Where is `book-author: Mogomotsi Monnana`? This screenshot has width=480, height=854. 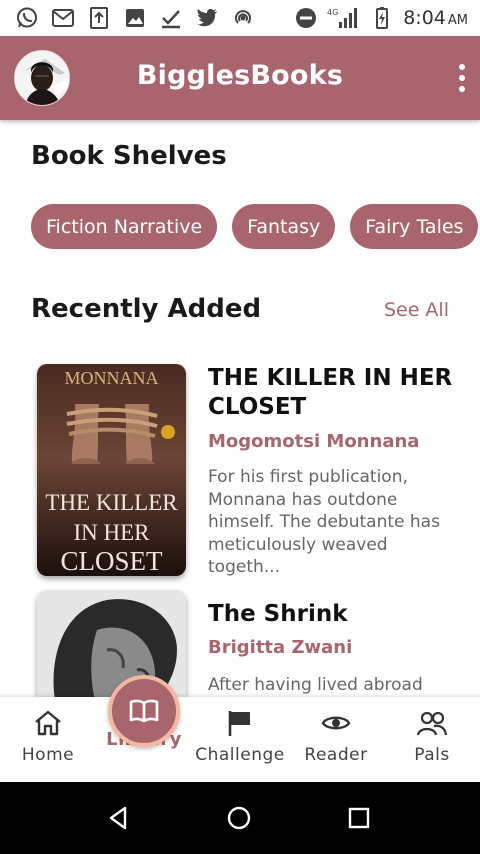
book-author: Mogomotsi Monnana is located at coordinates (333, 441).